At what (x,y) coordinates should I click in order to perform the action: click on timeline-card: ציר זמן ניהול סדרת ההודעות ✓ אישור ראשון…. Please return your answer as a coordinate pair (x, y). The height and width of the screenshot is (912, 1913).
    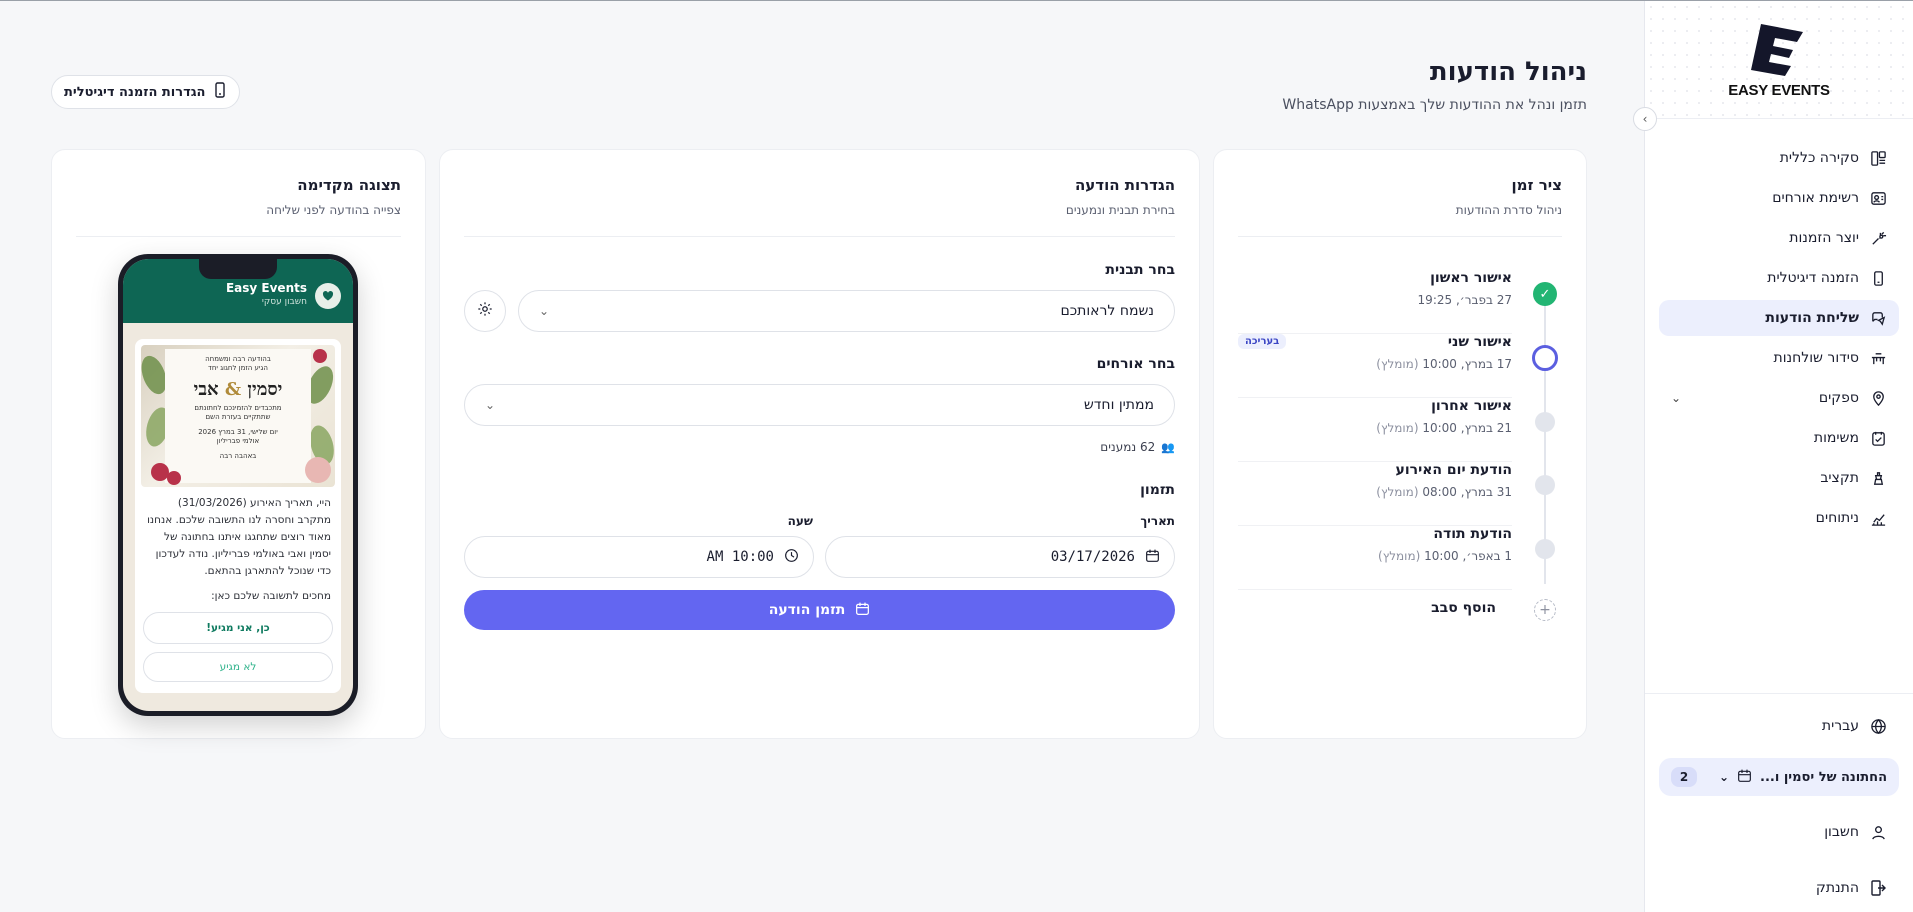
    Looking at the image, I should click on (1400, 444).